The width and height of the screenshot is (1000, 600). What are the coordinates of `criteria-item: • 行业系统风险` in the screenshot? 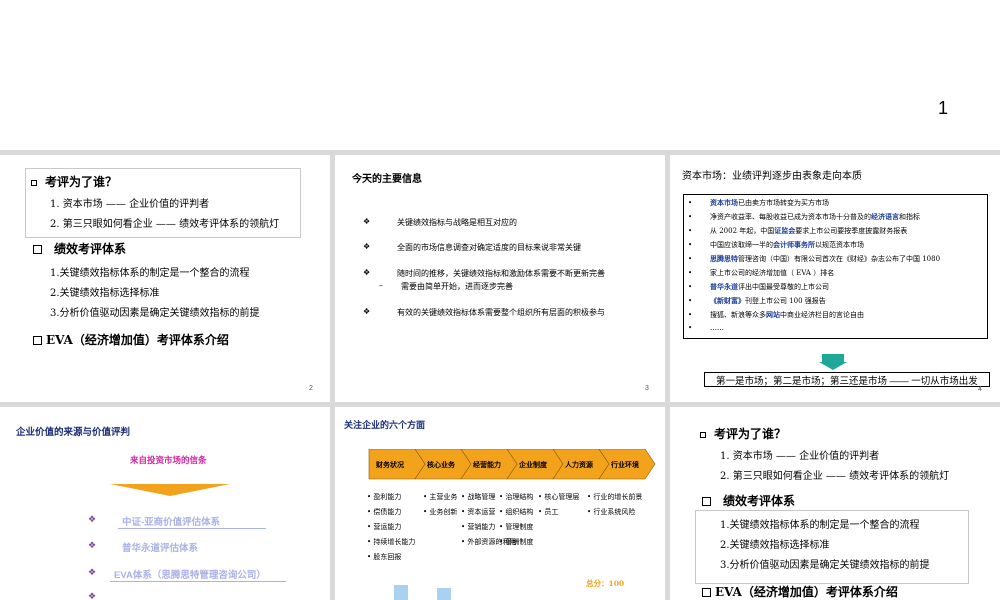 It's located at (611, 512).